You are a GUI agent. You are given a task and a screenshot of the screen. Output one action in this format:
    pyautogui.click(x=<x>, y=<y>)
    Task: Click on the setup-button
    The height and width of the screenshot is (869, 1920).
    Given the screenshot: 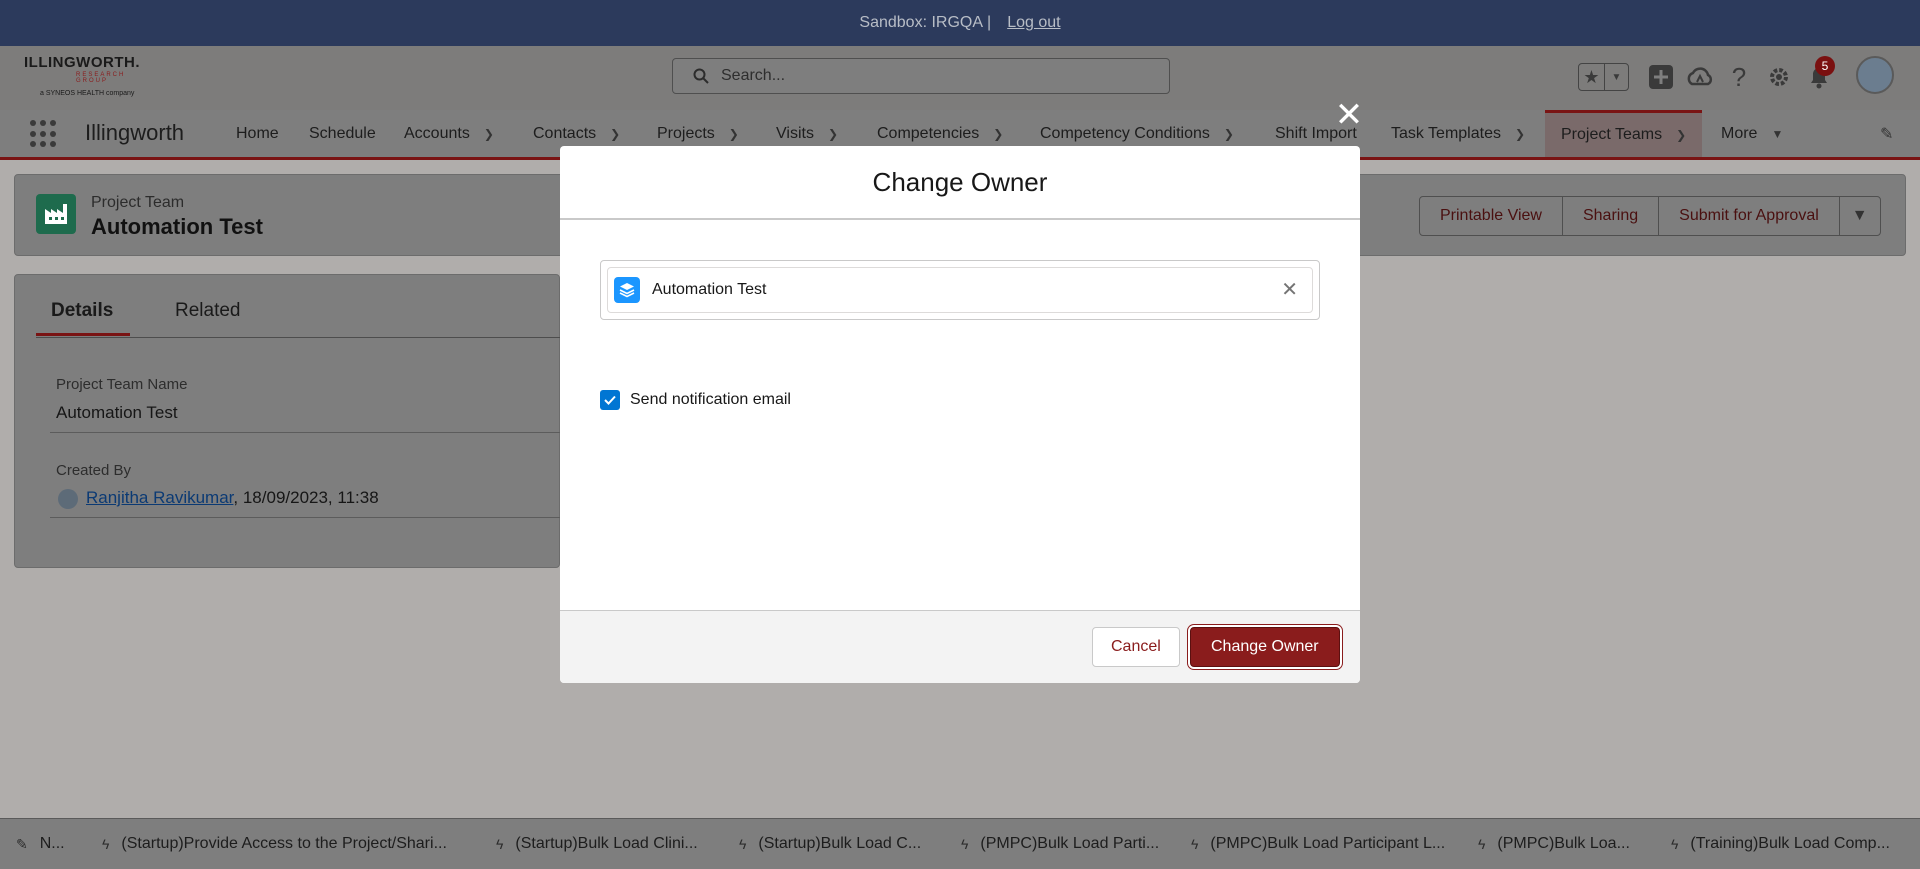 What is the action you would take?
    pyautogui.click(x=1779, y=77)
    